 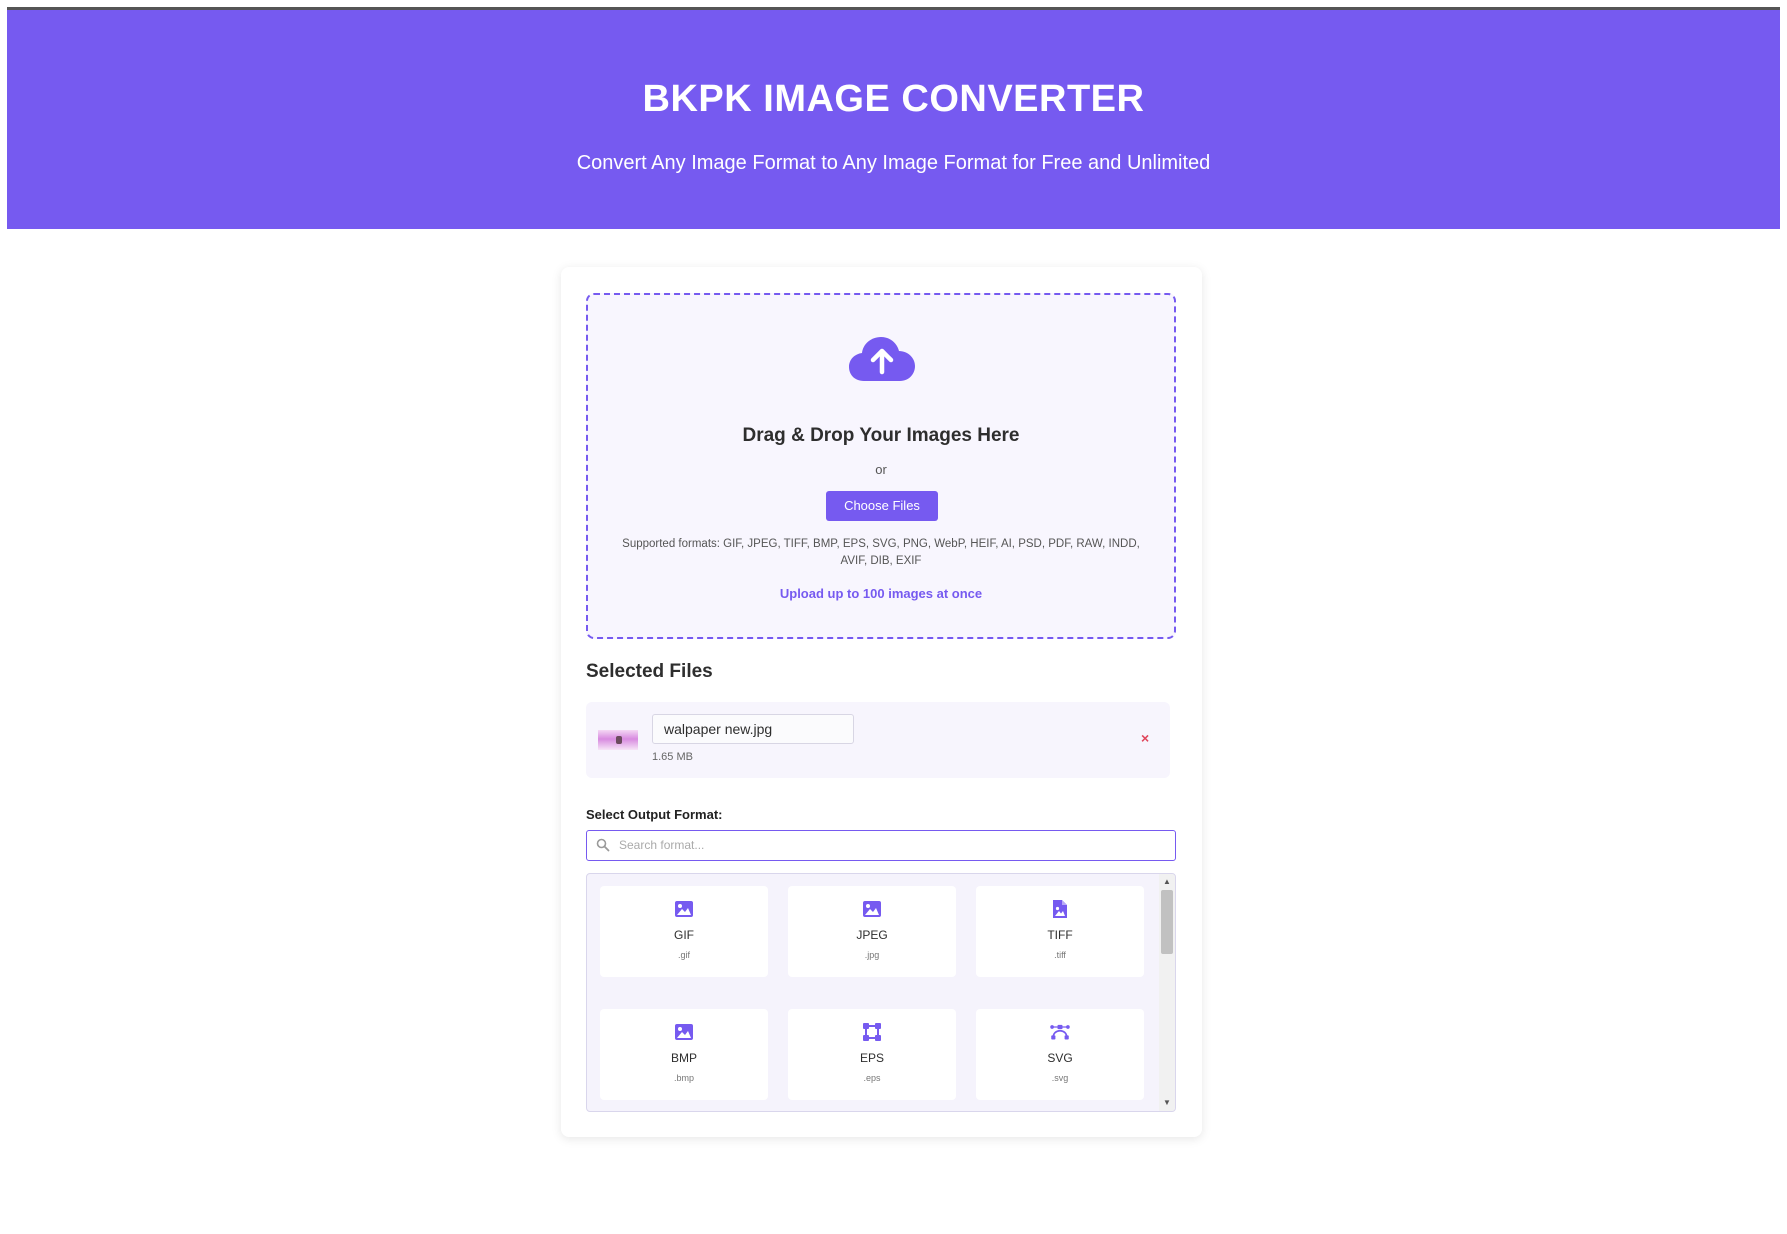 What do you see at coordinates (1060, 935) in the screenshot?
I see `format-name: TIFF` at bounding box center [1060, 935].